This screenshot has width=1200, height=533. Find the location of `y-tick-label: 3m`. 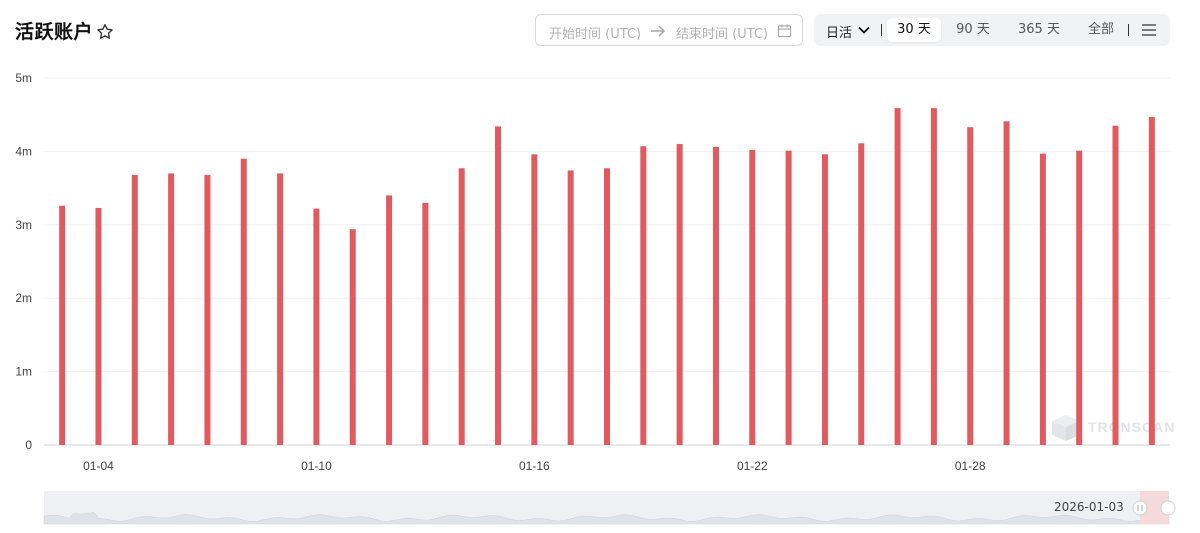

y-tick-label: 3m is located at coordinates (23, 225).